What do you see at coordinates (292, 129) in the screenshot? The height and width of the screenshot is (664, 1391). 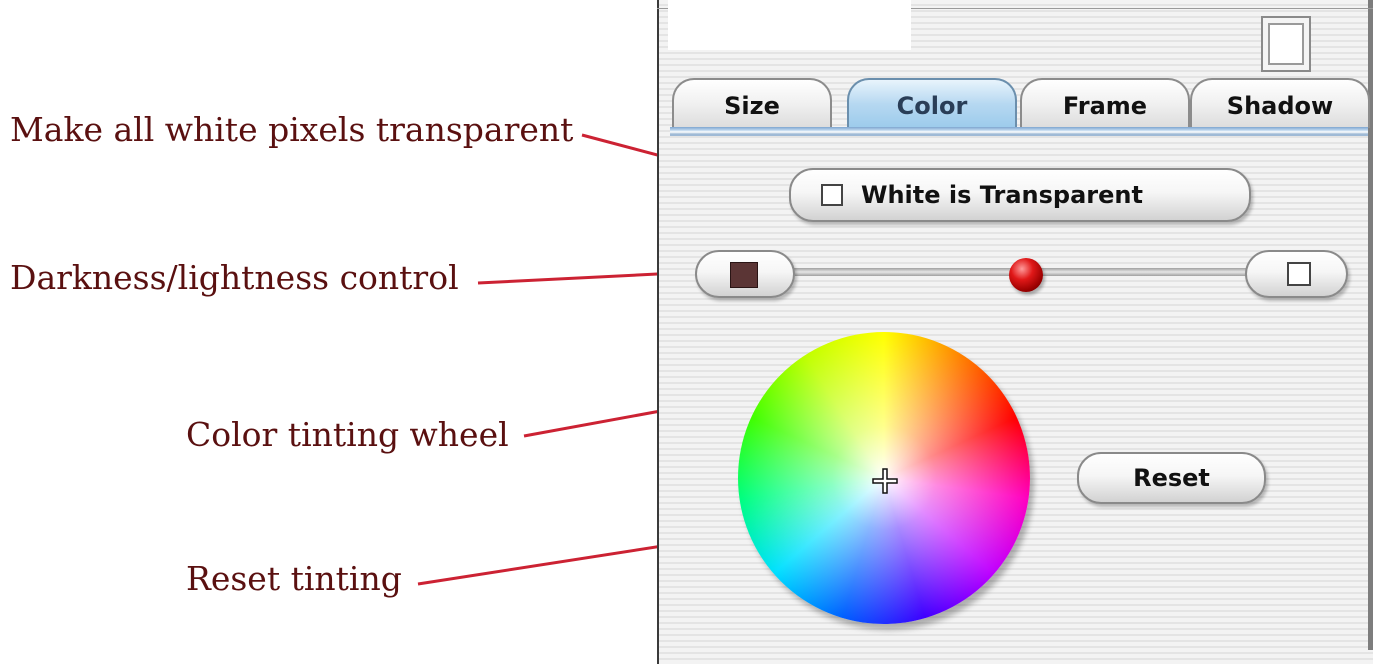 I see `callout-white-transparent: Make all white pixels transparent` at bounding box center [292, 129].